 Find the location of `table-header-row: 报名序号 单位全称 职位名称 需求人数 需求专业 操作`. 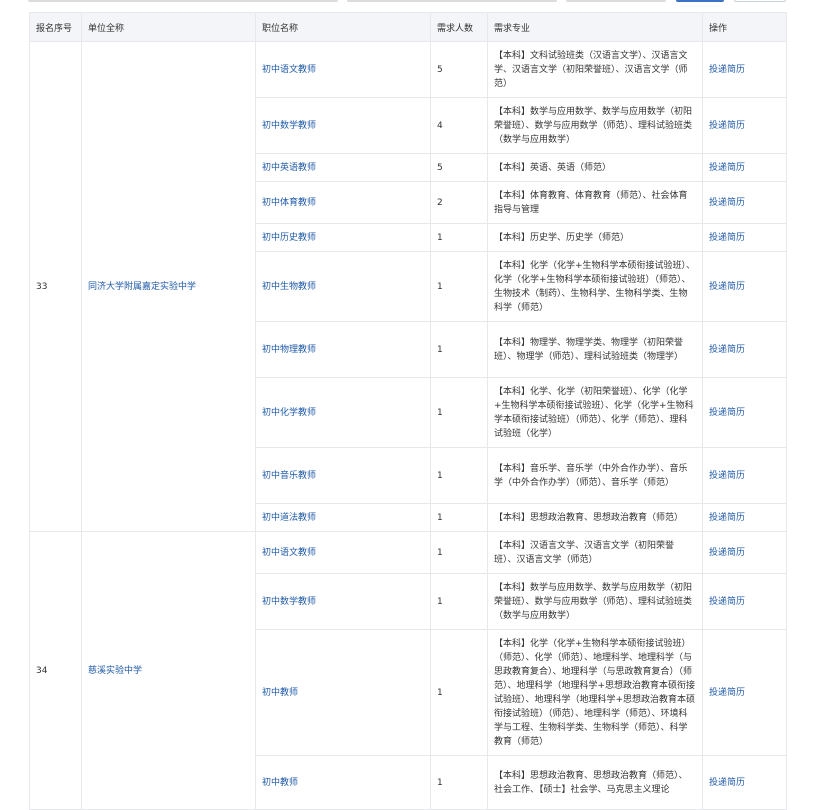

table-header-row: 报名序号 单位全称 职位名称 需求人数 需求专业 操作 is located at coordinates (408, 27).